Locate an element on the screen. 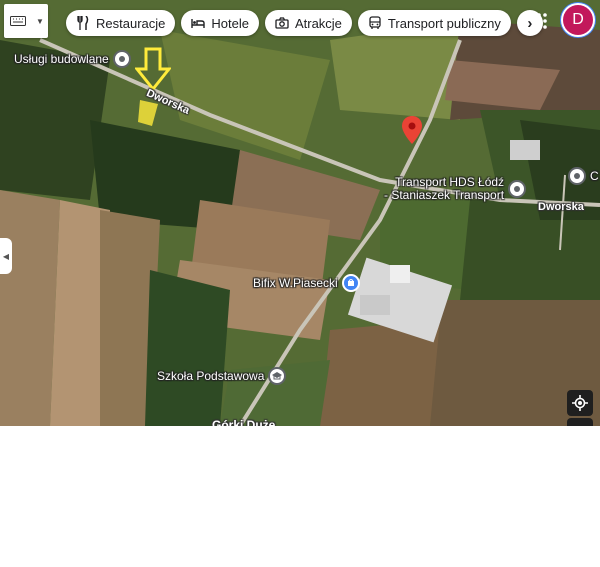 Image resolution: width=600 pixels, height=567 pixels. chip-public-transport: Transport publiczny is located at coordinates (434, 23).